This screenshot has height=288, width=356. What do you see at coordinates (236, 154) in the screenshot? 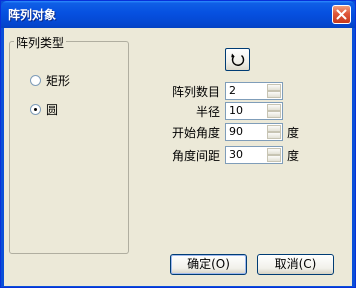
I see `angle-step-value: 30` at bounding box center [236, 154].